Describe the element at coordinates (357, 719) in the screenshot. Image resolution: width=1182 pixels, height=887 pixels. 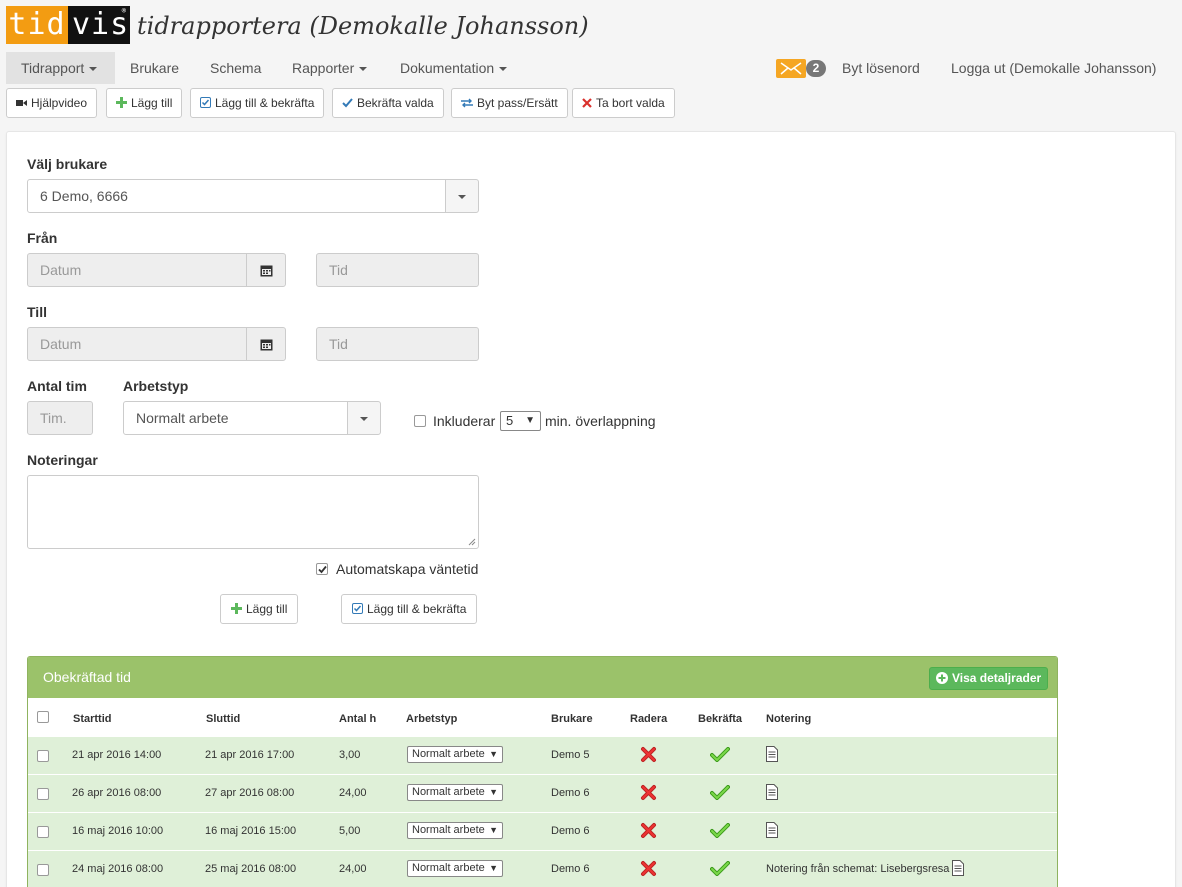
I see `col-antal-h: Antal h` at that location.